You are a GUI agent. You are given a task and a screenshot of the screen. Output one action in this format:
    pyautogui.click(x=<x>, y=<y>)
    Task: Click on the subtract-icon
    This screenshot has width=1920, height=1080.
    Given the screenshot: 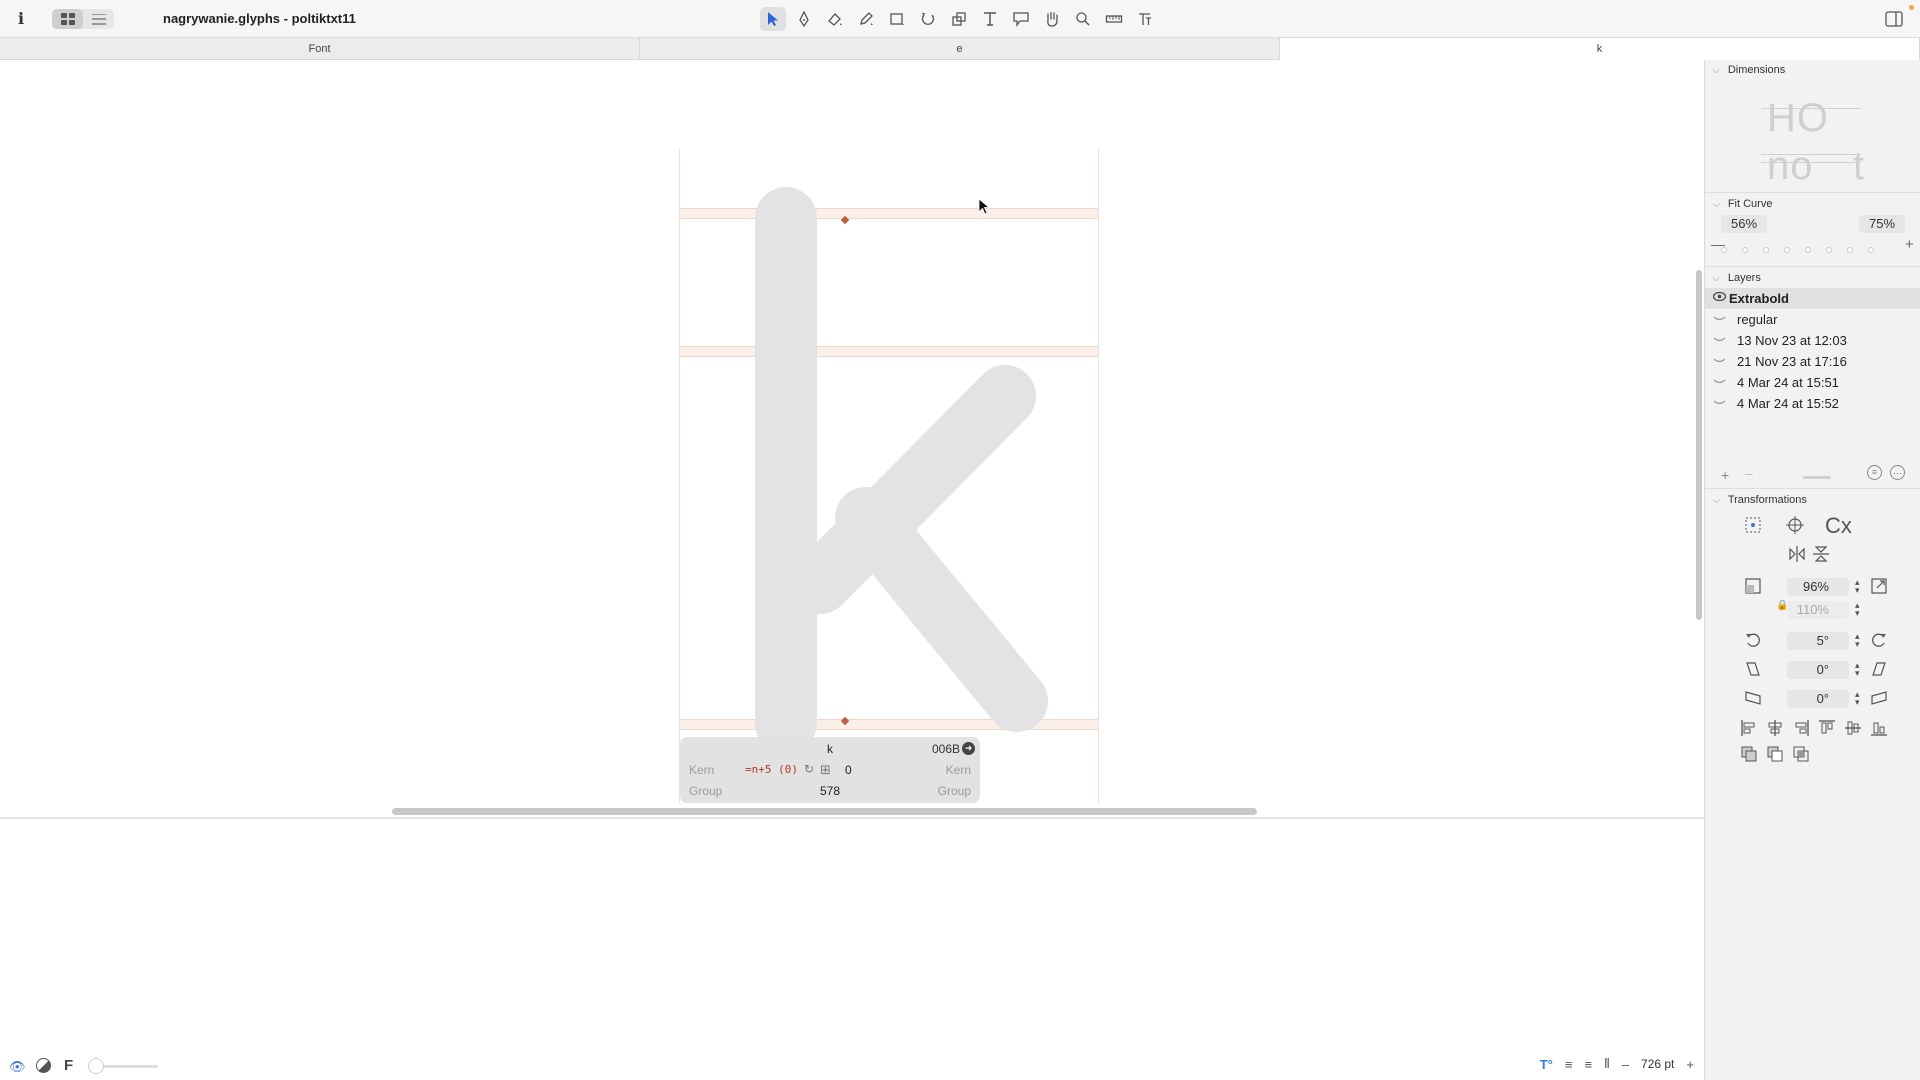 What is the action you would take?
    pyautogui.click(x=1775, y=754)
    